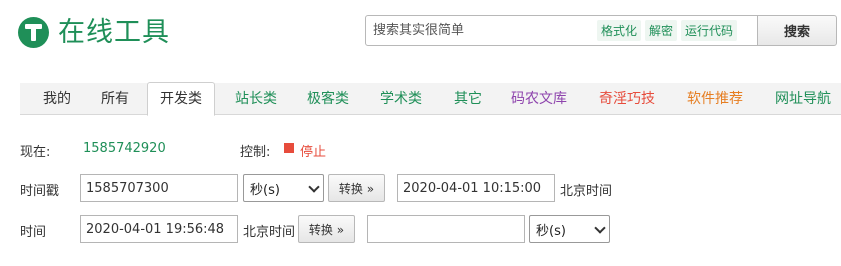 The width and height of the screenshot is (841, 266). Describe the element at coordinates (709, 30) in the screenshot. I see `quick-link-run-code: 运行代码` at that location.